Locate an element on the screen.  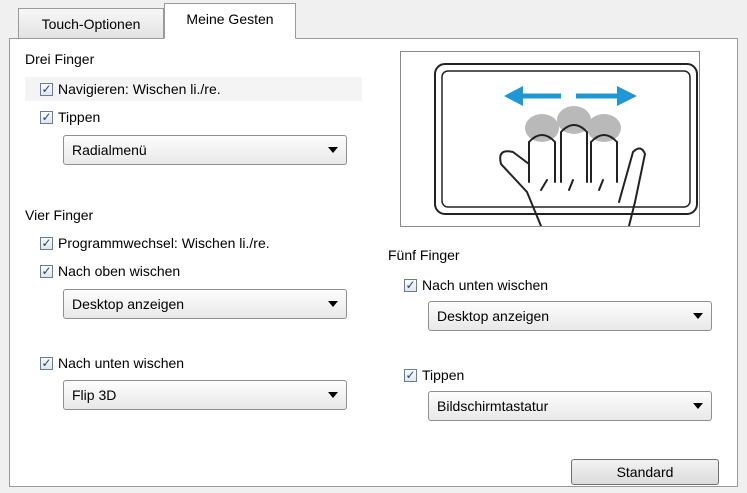
tab-label: Touch-Optionen is located at coordinates (91, 24).